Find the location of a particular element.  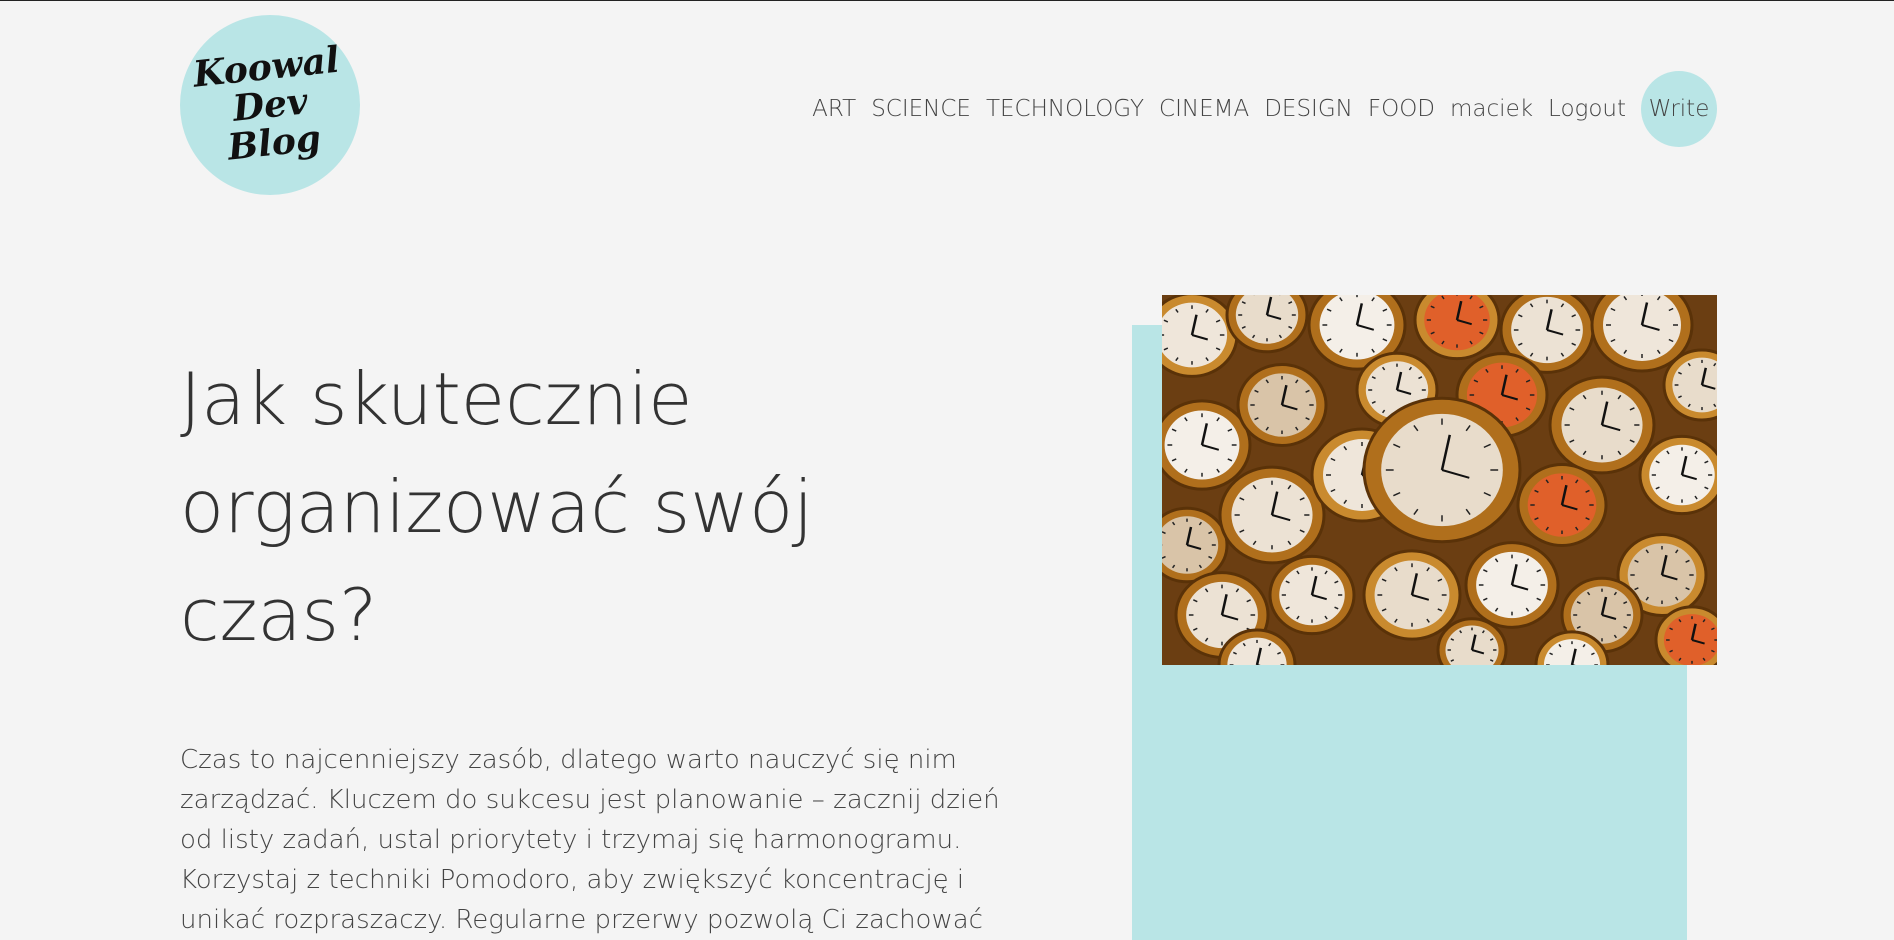

nav-link-art: ART is located at coordinates (834, 109).